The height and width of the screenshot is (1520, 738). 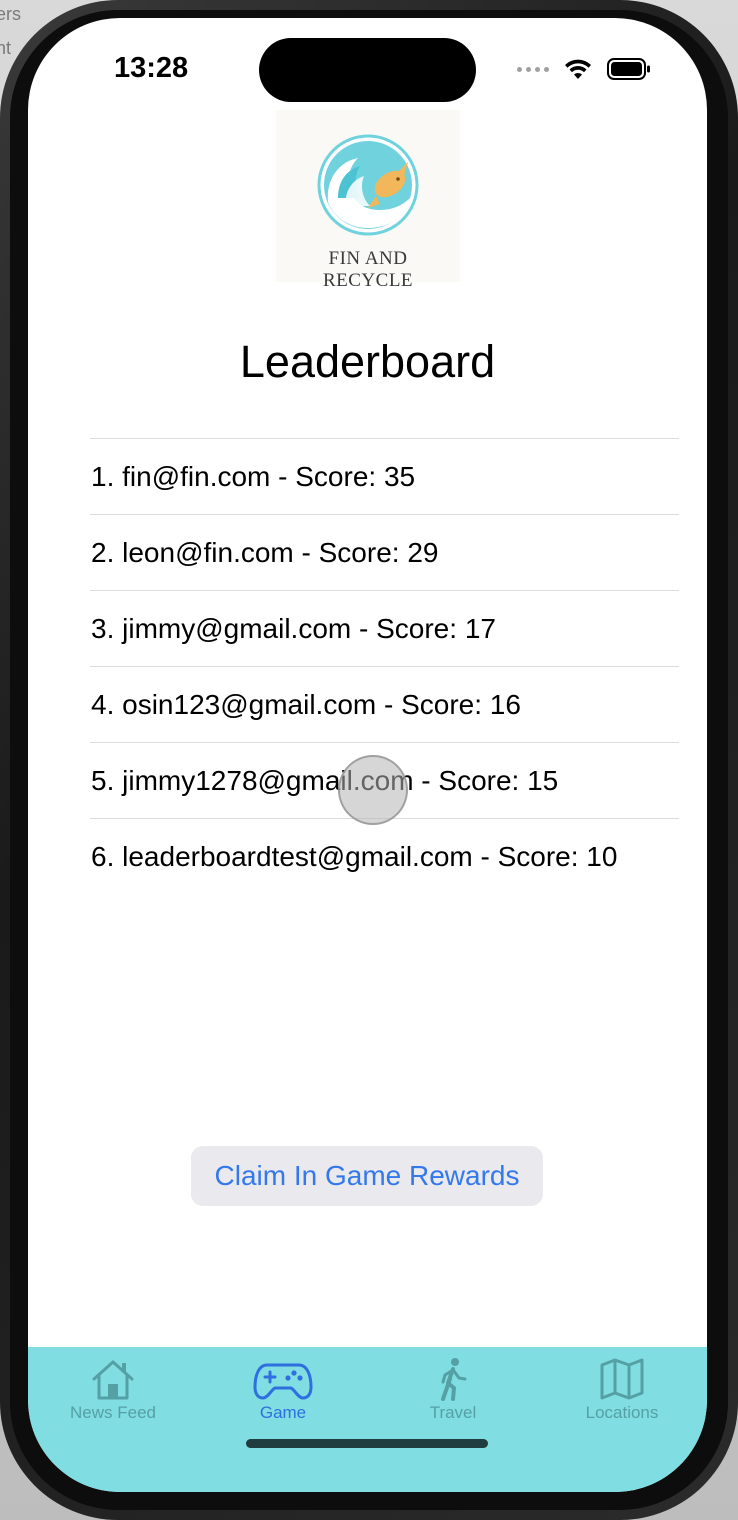 I want to click on tab-locations: Locations, so click(x=622, y=1397).